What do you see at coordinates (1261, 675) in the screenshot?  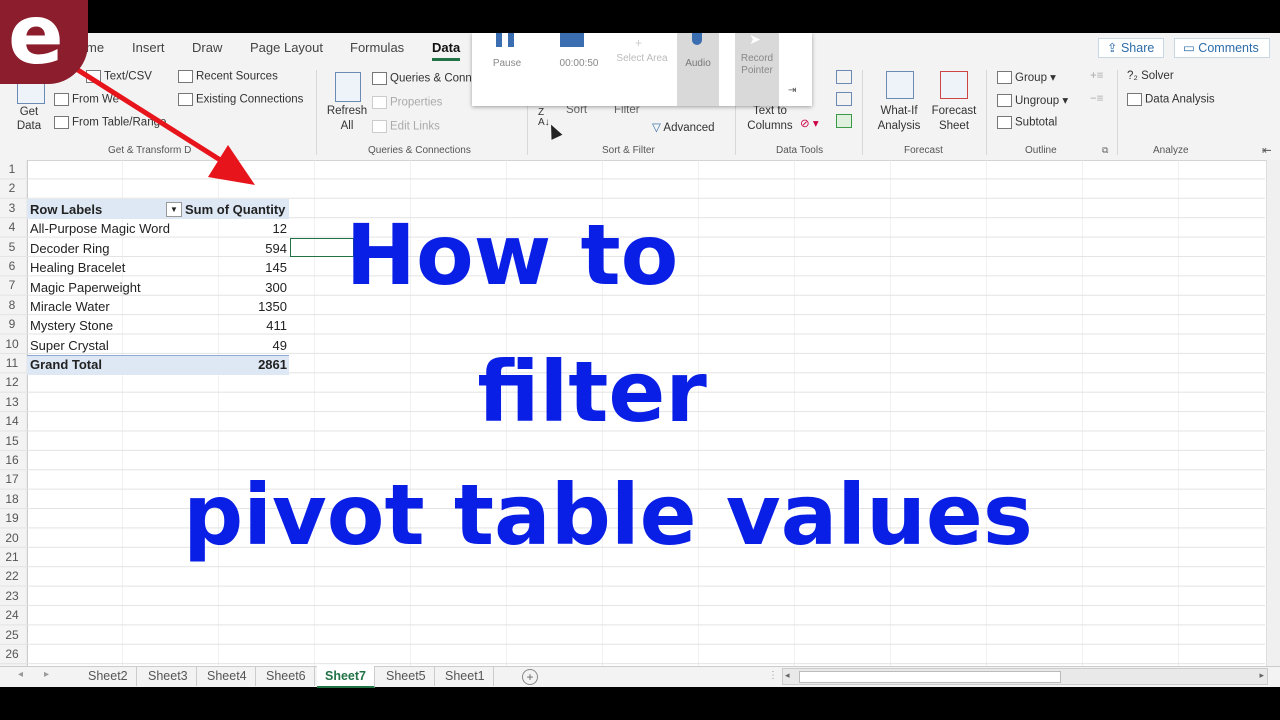 I see `scroll-right-icon: ▸` at bounding box center [1261, 675].